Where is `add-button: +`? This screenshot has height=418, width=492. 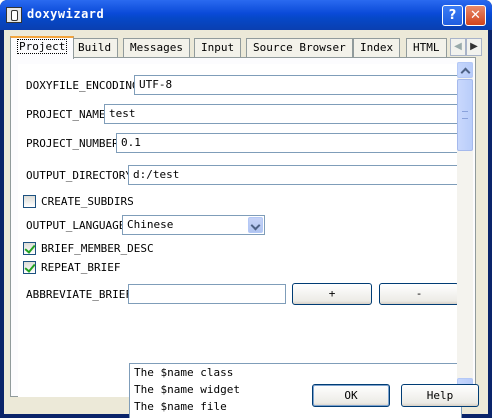
add-button: + is located at coordinates (332, 294).